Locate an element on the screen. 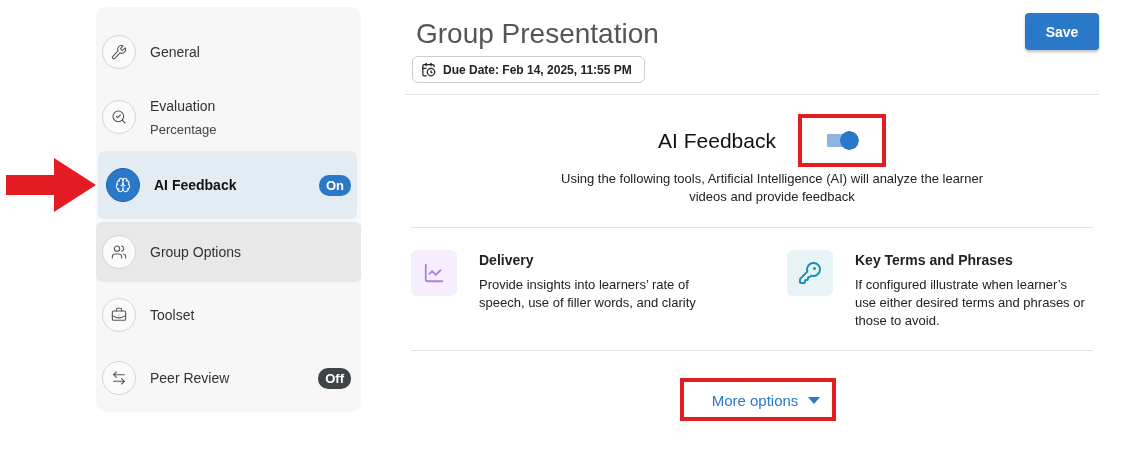 Image resolution: width=1134 pixels, height=453 pixels. sidebar-item: Peer Review Off is located at coordinates (228, 378).